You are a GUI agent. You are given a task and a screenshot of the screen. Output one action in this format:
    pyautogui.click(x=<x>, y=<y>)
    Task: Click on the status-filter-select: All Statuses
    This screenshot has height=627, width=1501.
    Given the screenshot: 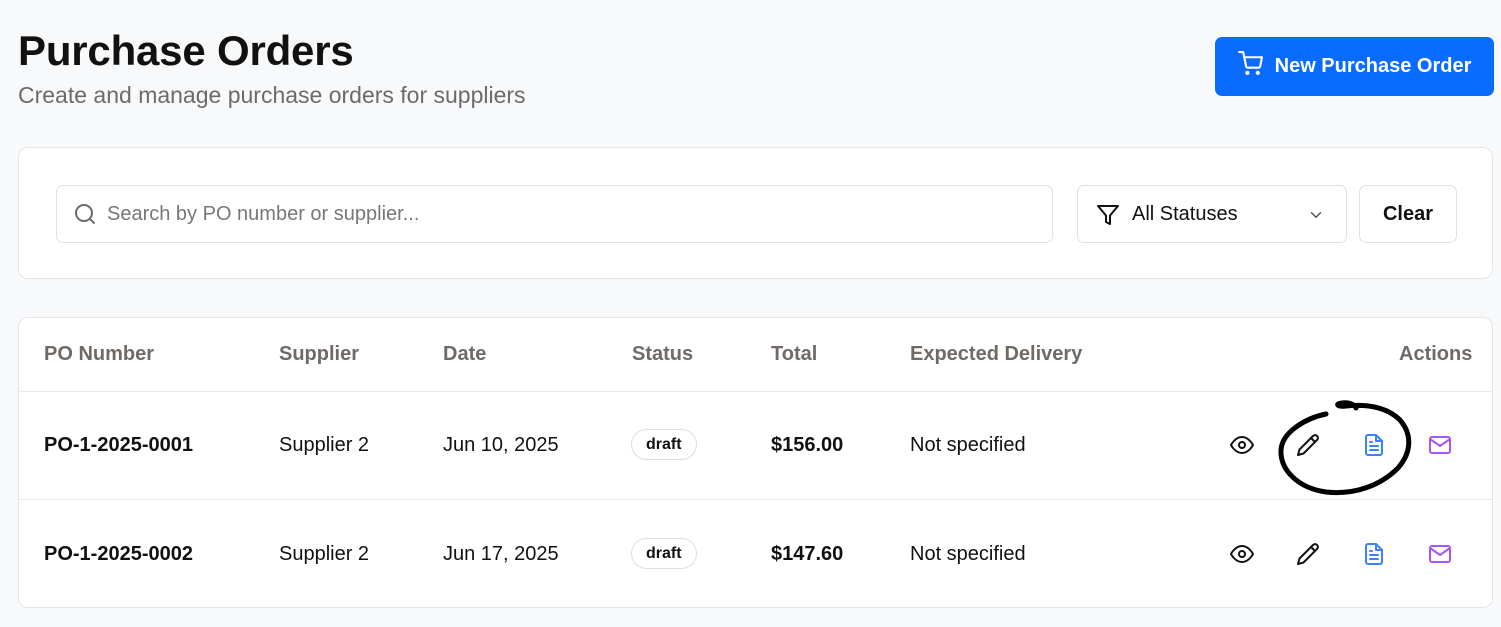 What is the action you would take?
    pyautogui.click(x=1212, y=214)
    